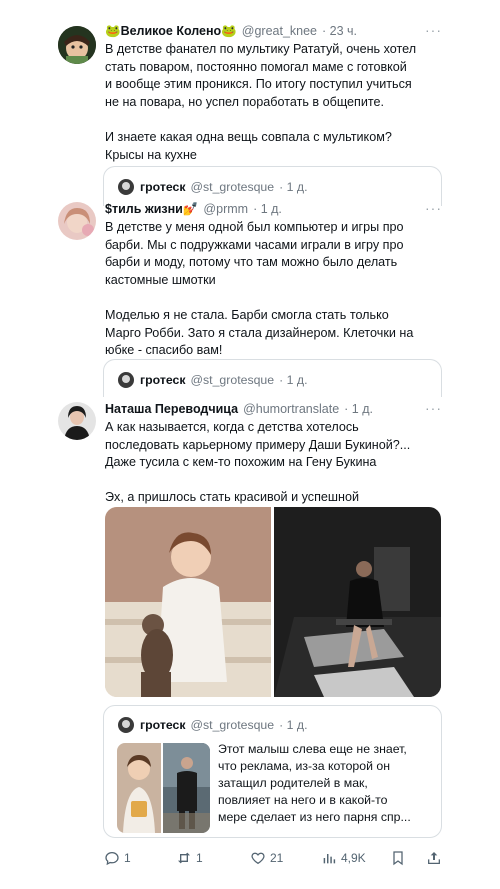  Describe the element at coordinates (232, 497) in the screenshot. I see `text-line: Эх, а пришлось стать красивой и успешной` at that location.